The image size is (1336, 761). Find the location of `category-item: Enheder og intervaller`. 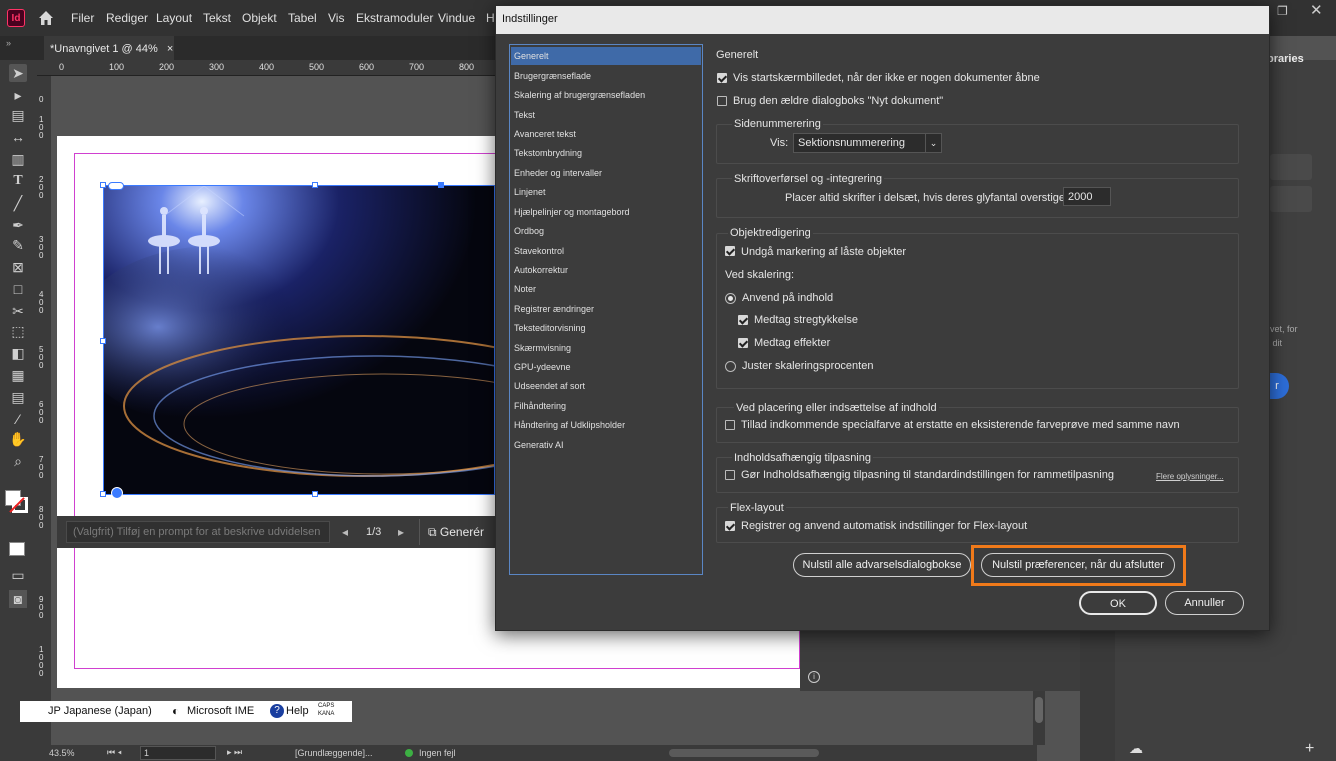

category-item: Enheder og intervaller is located at coordinates (607, 173).